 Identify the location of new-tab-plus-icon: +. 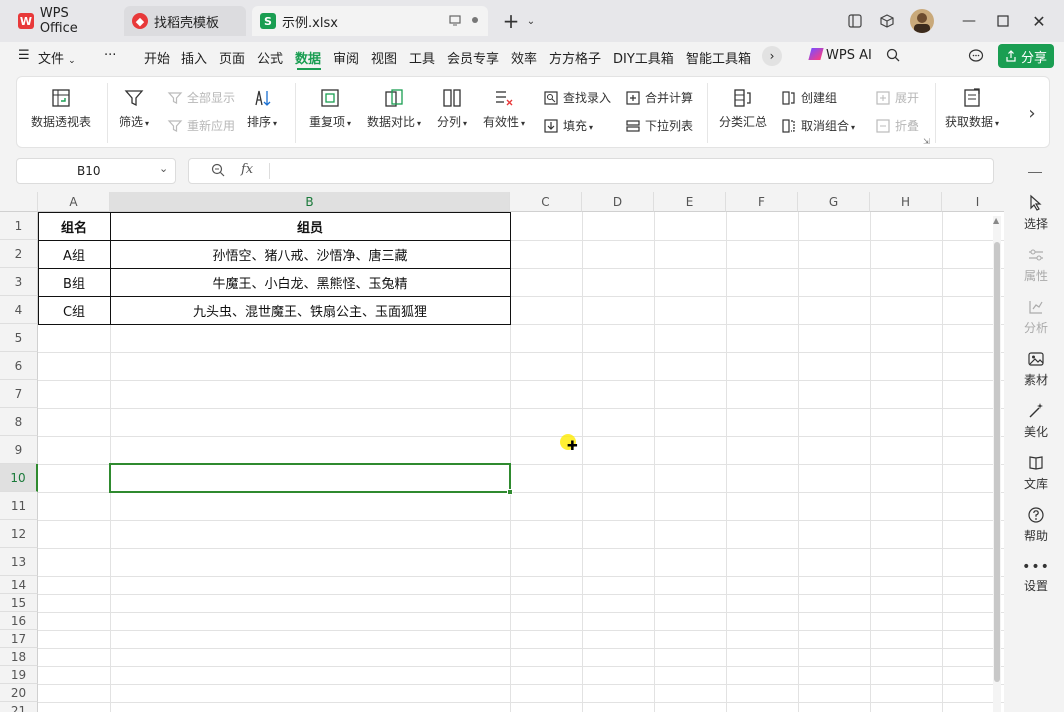
(511, 21).